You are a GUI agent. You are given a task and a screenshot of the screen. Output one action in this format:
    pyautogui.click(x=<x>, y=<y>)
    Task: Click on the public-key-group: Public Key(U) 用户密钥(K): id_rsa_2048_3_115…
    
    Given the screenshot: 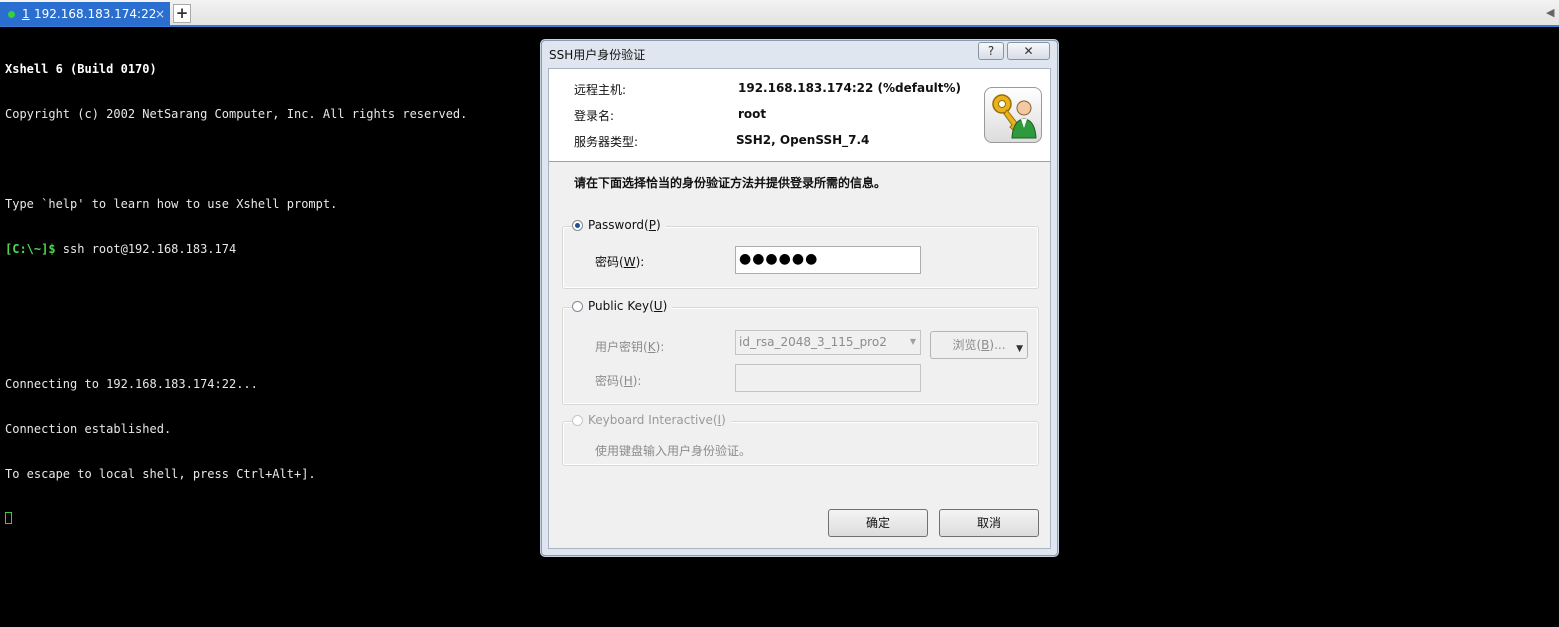 What is the action you would take?
    pyautogui.click(x=800, y=351)
    